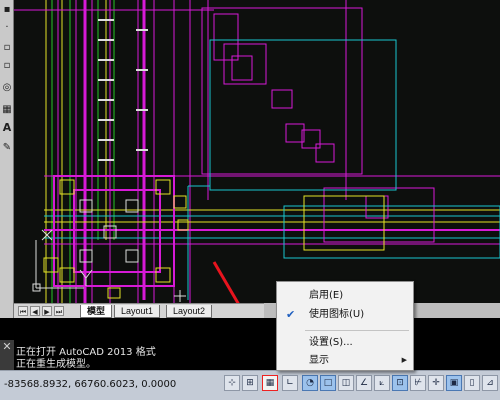 This screenshot has width=500, height=400. Describe the element at coordinates (7, 128) in the screenshot. I see `text-tool-icon: A` at that location.